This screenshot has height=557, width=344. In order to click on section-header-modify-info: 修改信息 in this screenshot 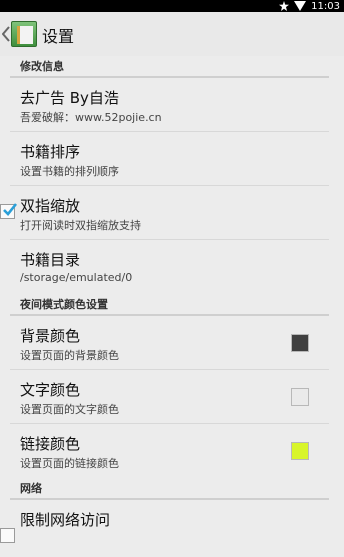, I will do `click(169, 67)`.